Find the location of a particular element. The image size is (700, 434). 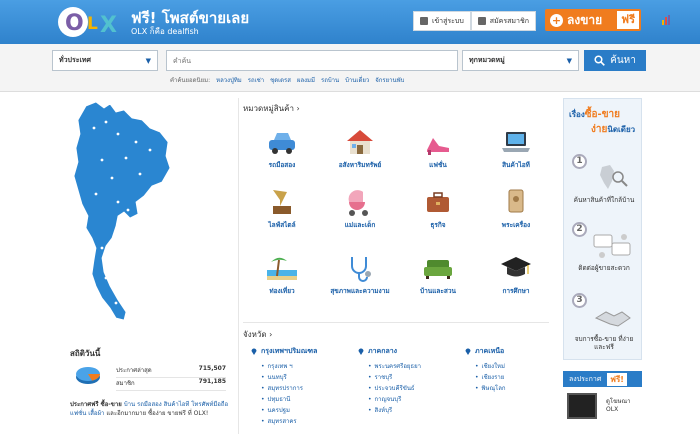

stat-value: 791,185 is located at coordinates (212, 381).